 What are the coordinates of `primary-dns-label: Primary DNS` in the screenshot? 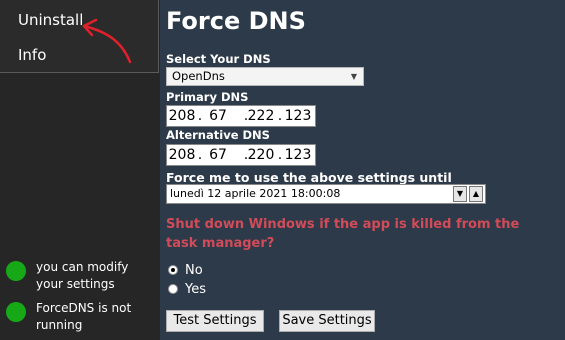 It's located at (207, 97).